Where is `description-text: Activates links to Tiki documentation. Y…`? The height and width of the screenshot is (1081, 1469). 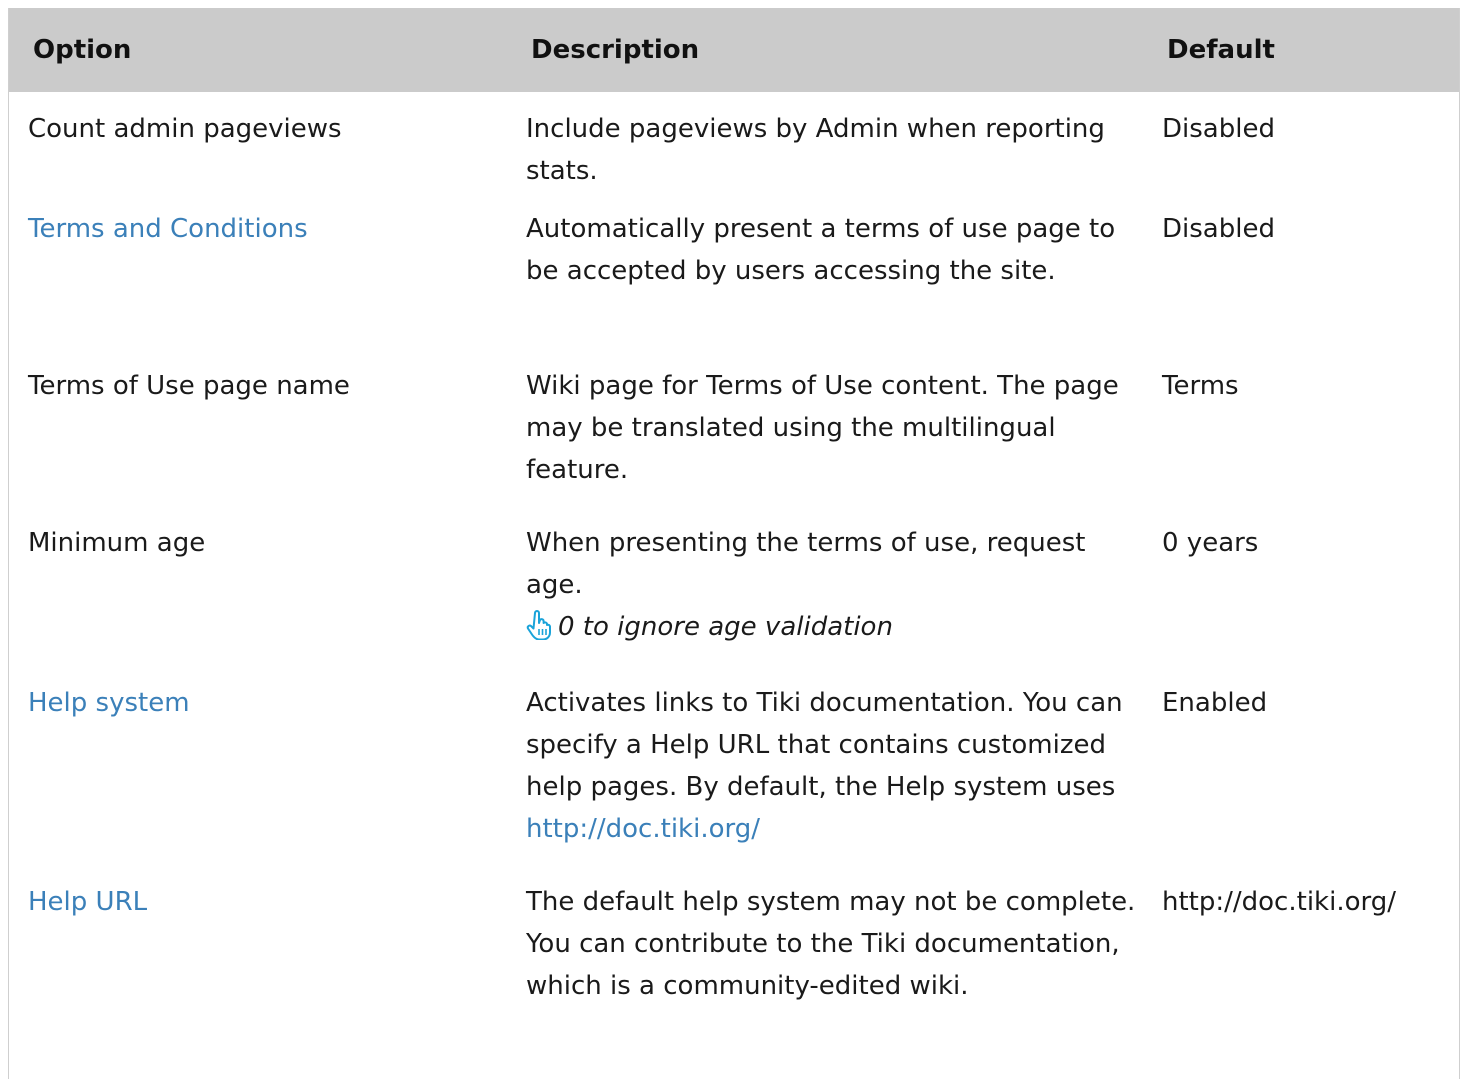
description-text: Activates links to Tiki documentation. Y… is located at coordinates (824, 745).